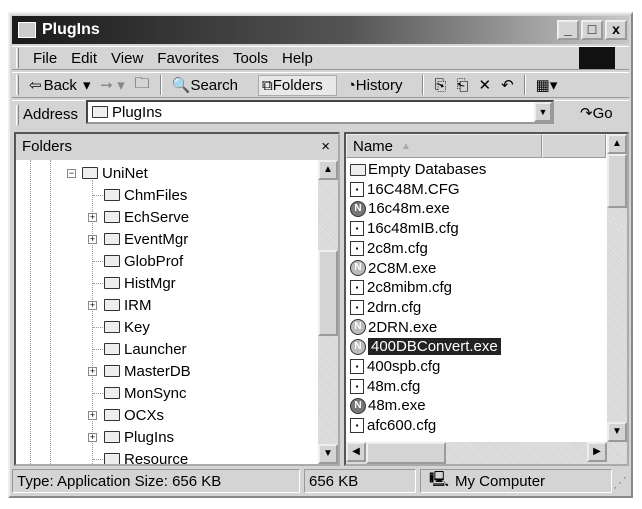 This screenshot has height=509, width=642. I want to click on copy-to-icon: ⎗, so click(462, 85).